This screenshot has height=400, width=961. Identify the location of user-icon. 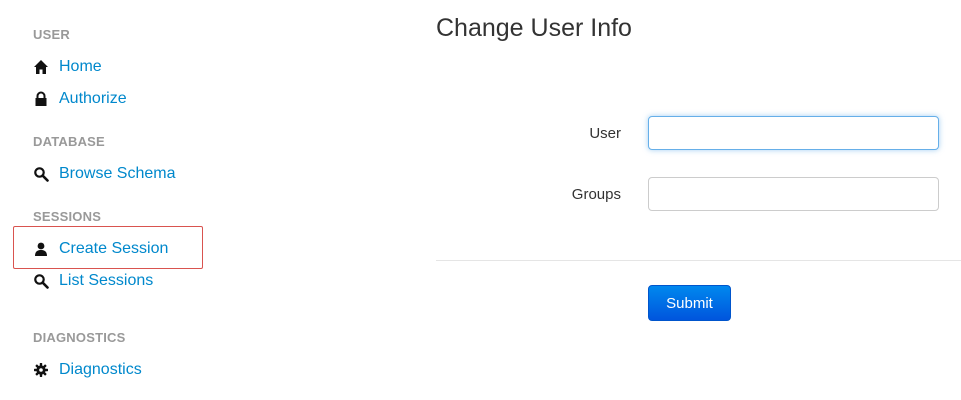
(41, 249).